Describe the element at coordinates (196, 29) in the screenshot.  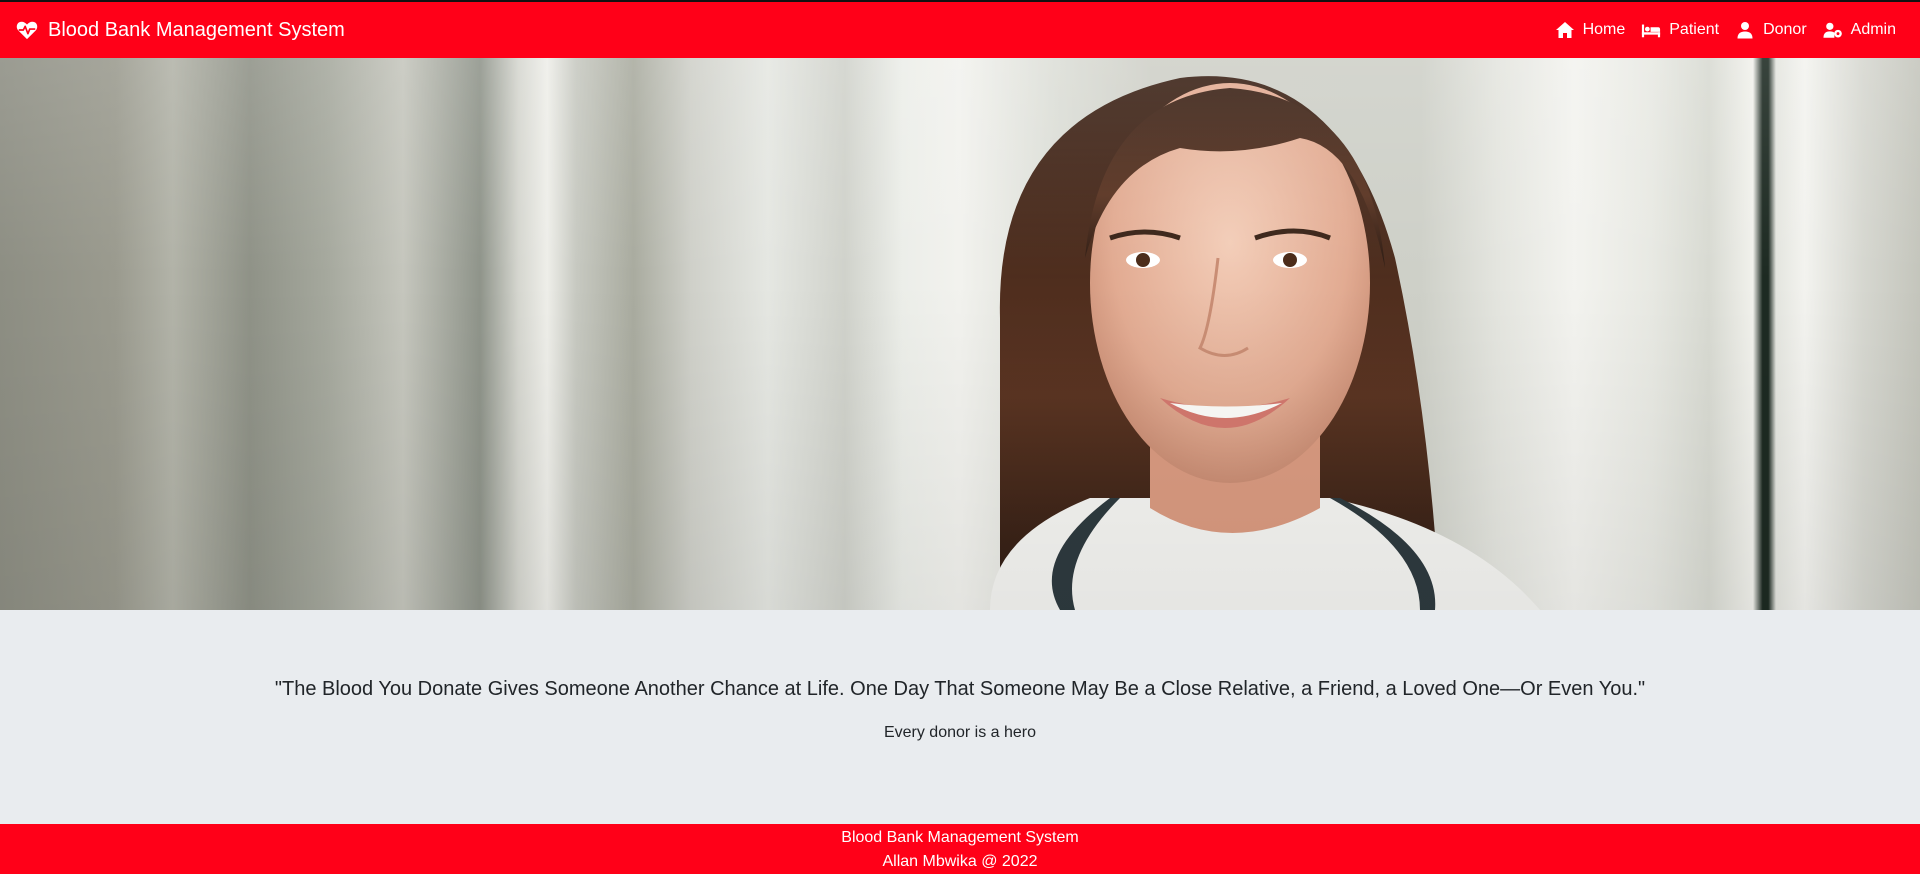
I see `brand-title: Blood Bank Management System` at that location.